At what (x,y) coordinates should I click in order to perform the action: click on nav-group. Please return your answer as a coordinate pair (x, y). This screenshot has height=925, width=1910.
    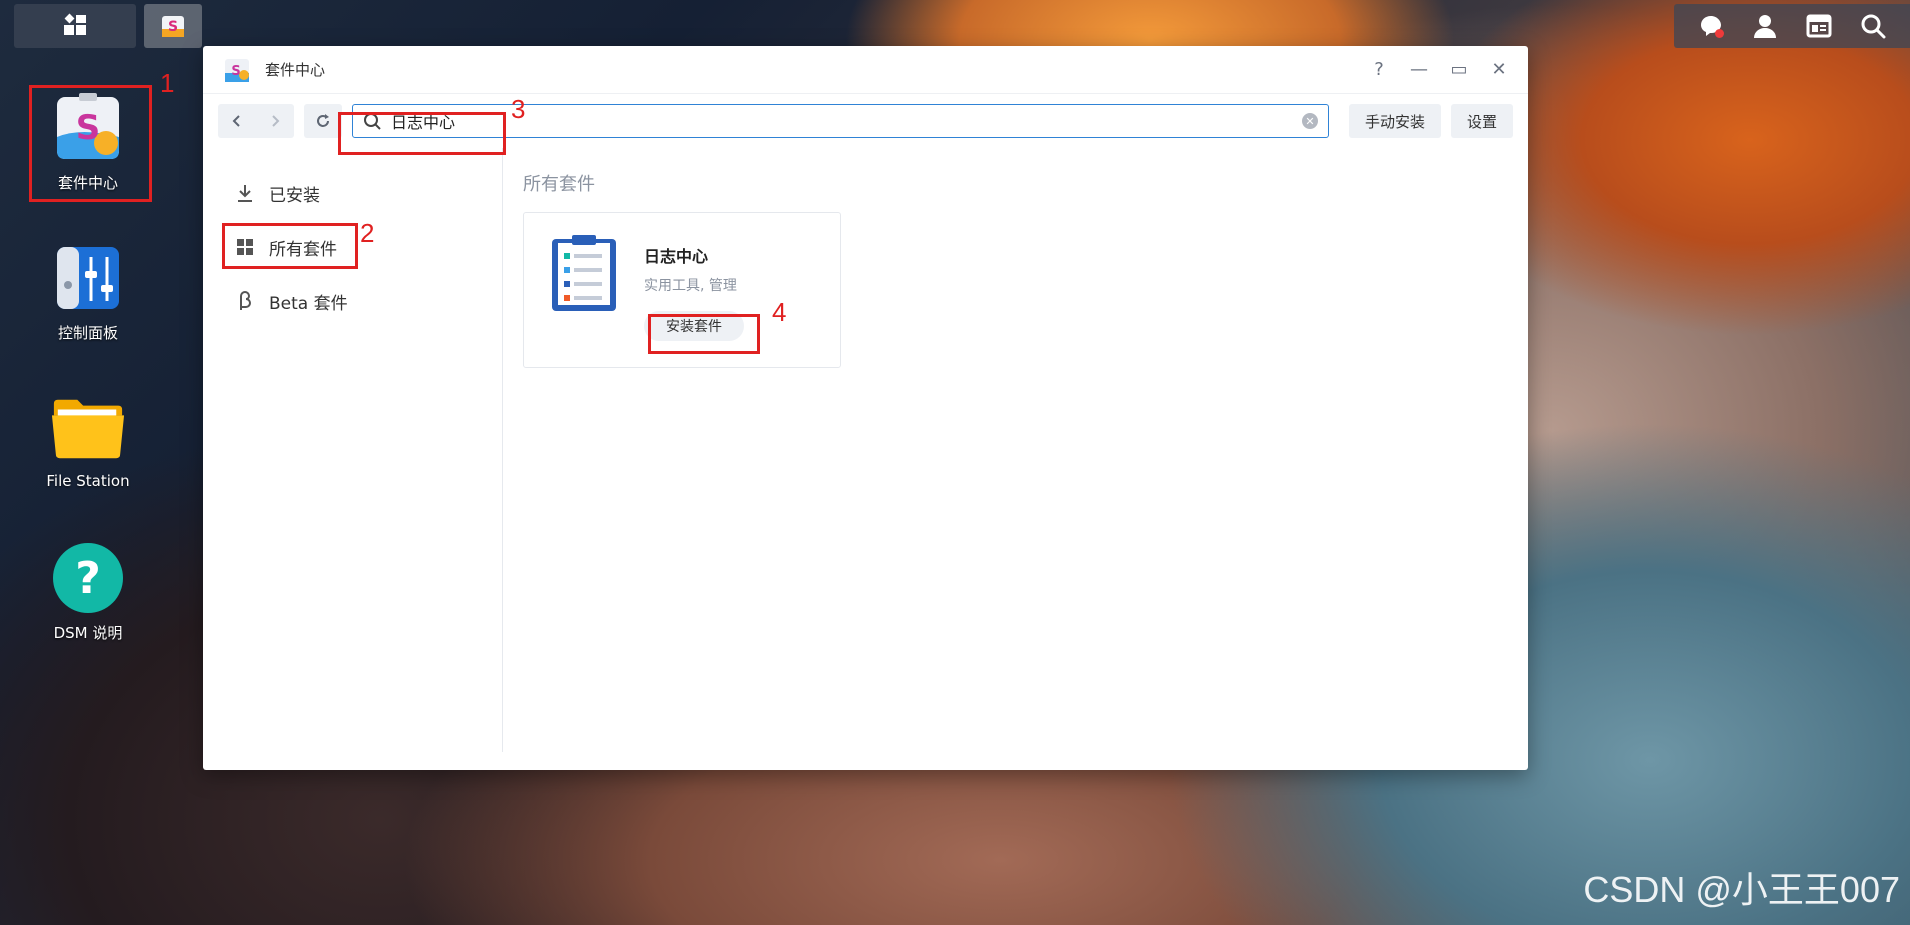
    Looking at the image, I should click on (256, 121).